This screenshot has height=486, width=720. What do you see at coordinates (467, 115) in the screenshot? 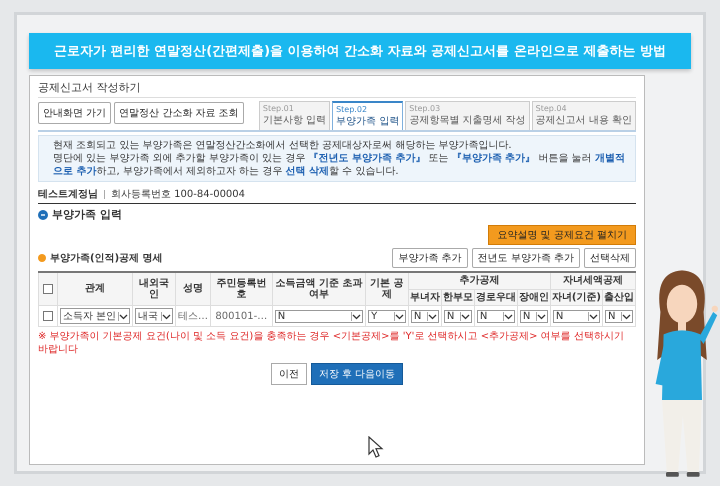
I see `step-tab: Step.03 공제항목별 지출명세 작성` at bounding box center [467, 115].